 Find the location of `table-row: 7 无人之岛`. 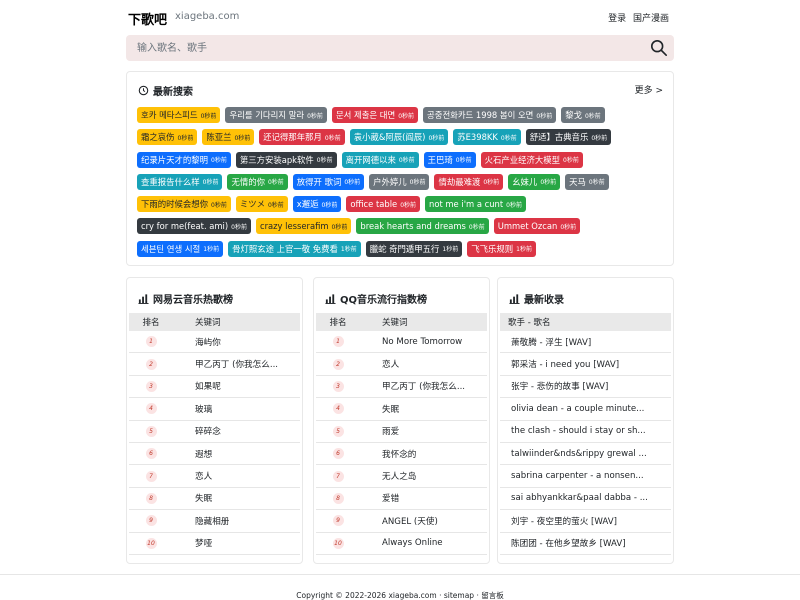

table-row: 7 无人之岛 is located at coordinates (401, 476).